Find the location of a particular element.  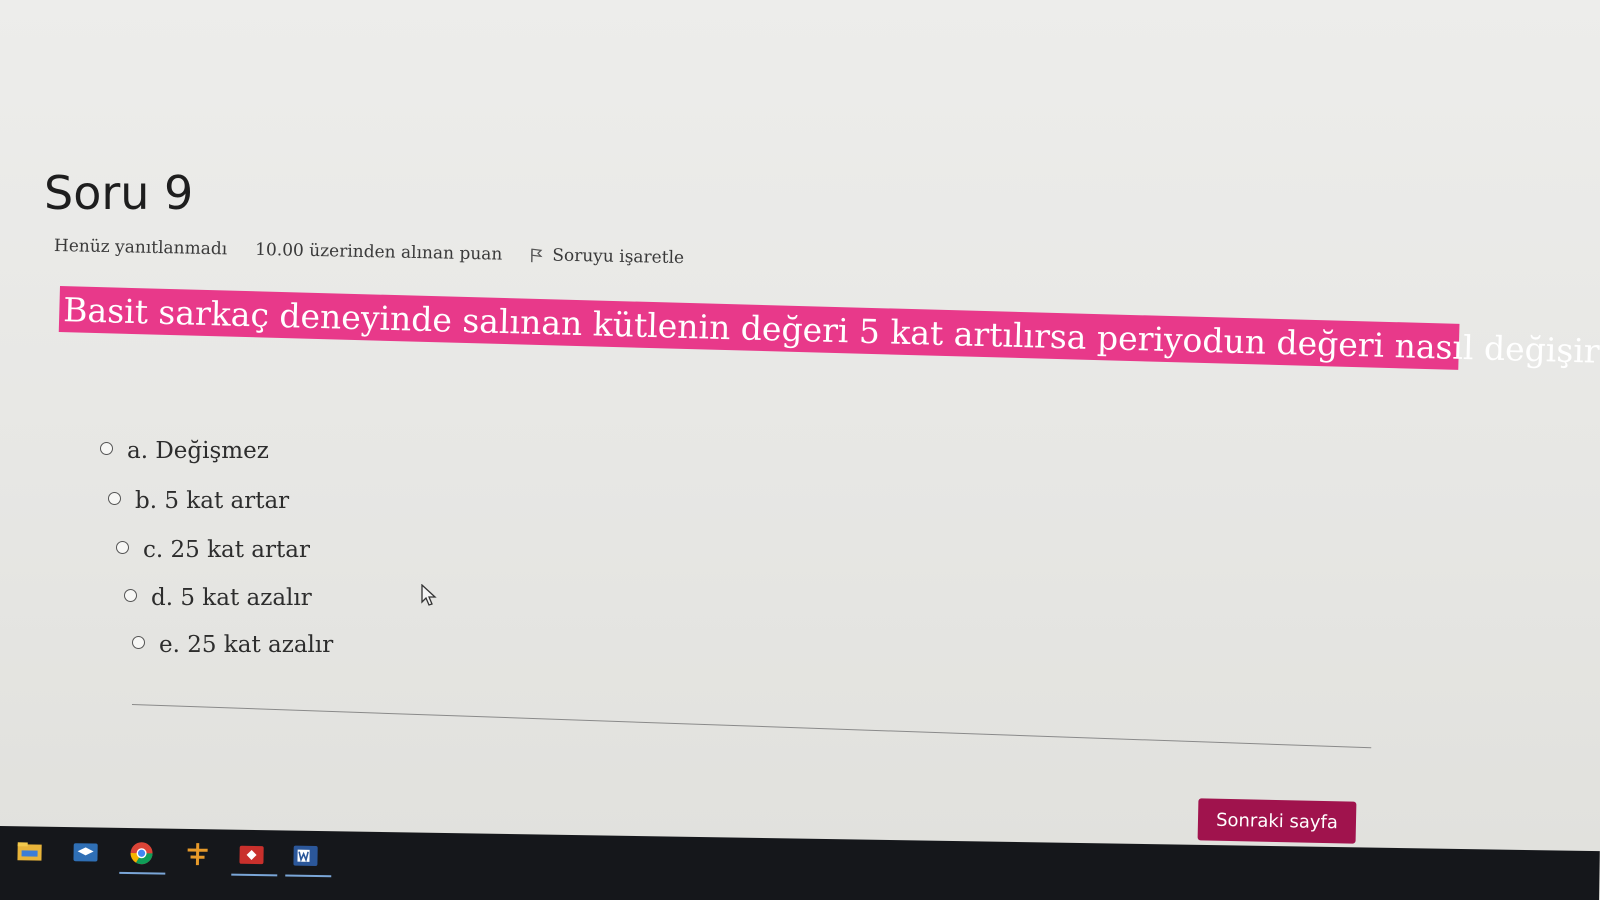

next-page-button: Sonraki sayfa is located at coordinates (1277, 821).